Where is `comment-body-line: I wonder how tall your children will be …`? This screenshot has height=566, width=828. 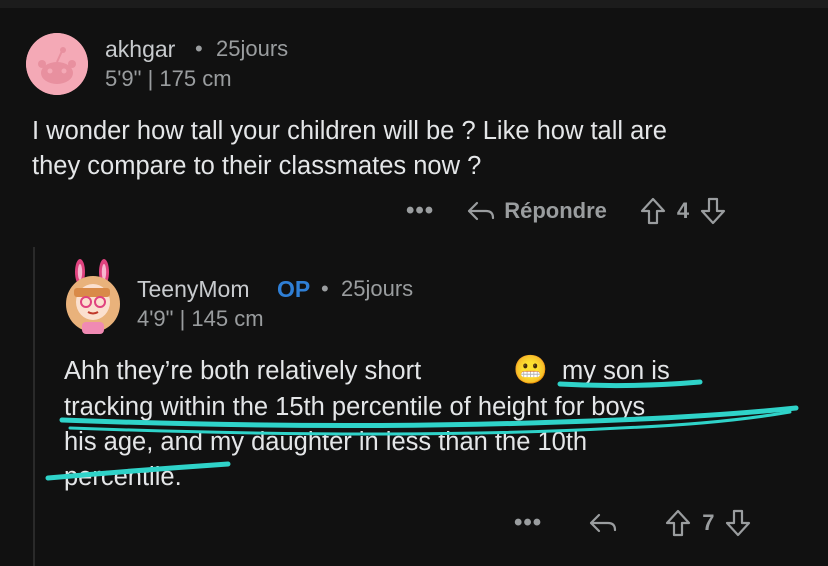 comment-body-line: I wonder how tall your children will be … is located at coordinates (349, 131).